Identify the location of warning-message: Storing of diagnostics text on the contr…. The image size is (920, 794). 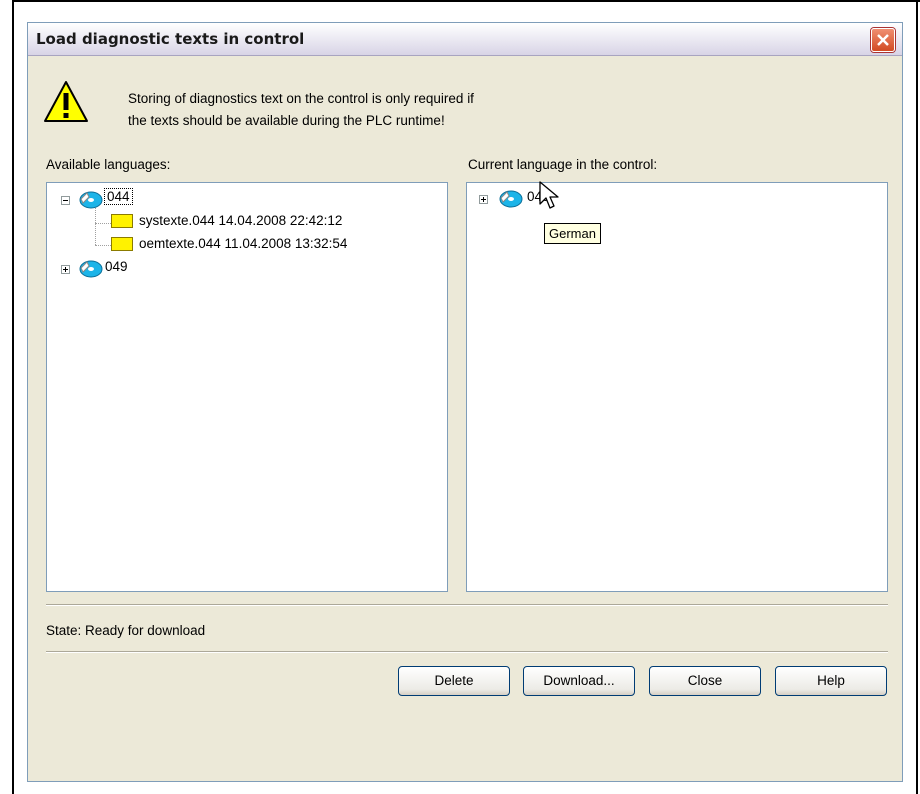
(301, 110).